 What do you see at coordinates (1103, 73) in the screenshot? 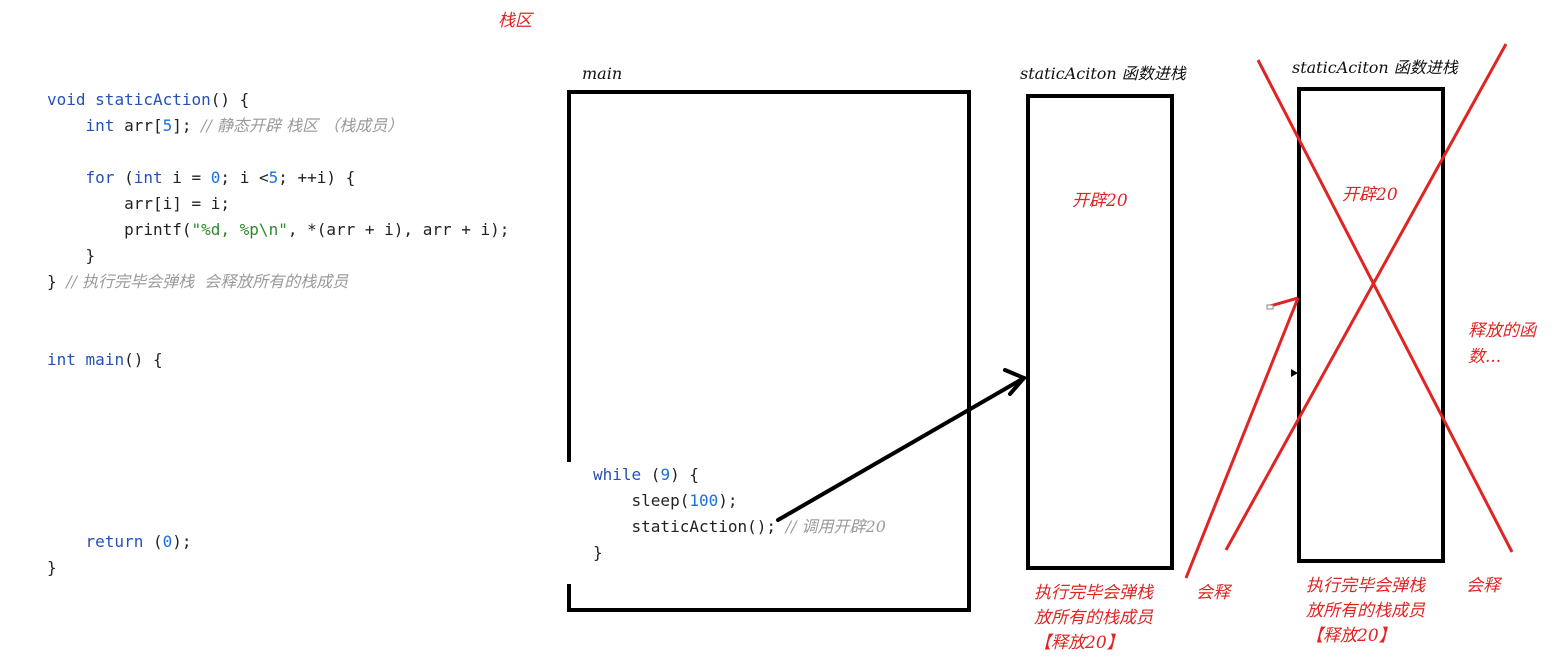
I see `frame1-label: staticAciton 函数进栈` at bounding box center [1103, 73].